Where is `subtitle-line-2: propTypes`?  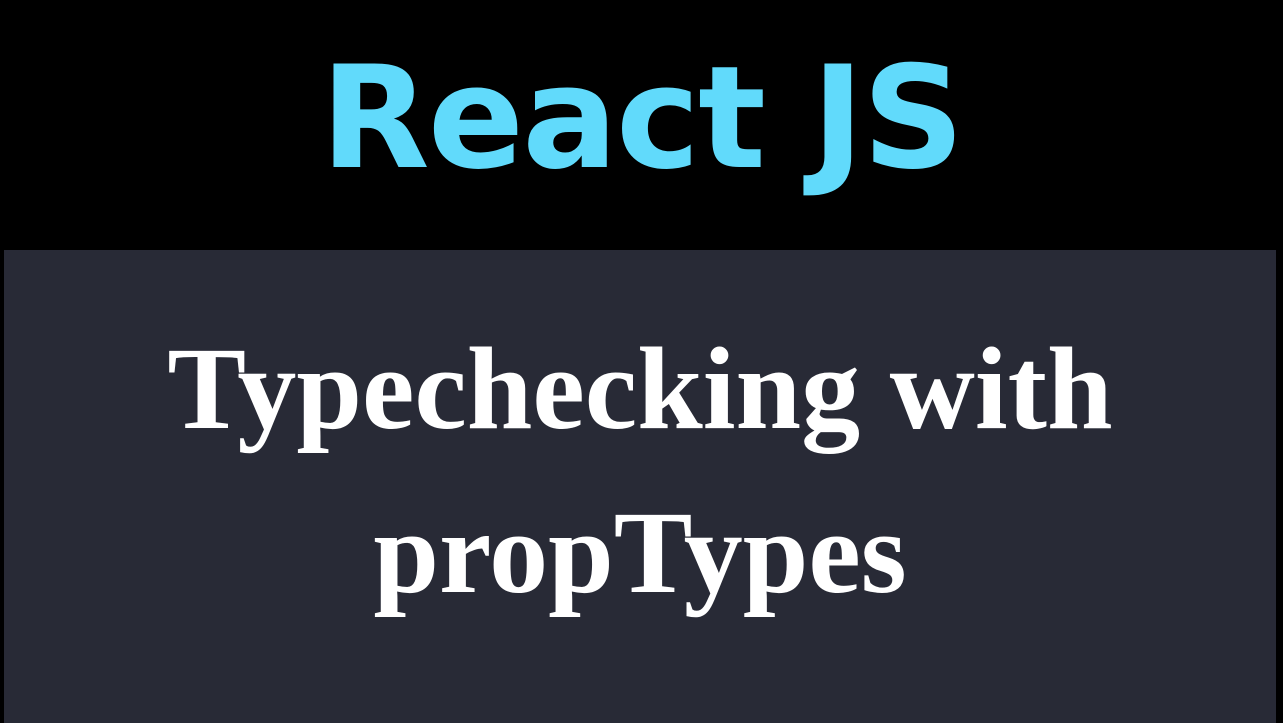
subtitle-line-2: propTypes is located at coordinates (640, 552).